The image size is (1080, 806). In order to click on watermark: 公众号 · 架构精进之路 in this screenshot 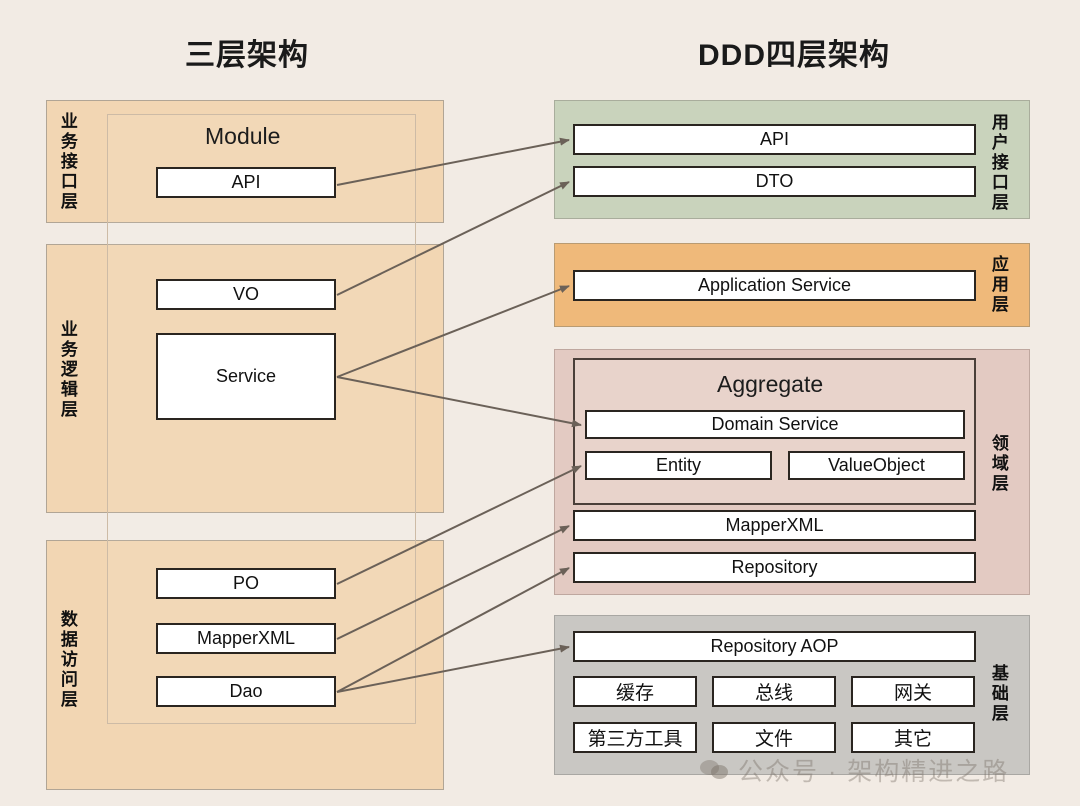, I will do `click(854, 770)`.